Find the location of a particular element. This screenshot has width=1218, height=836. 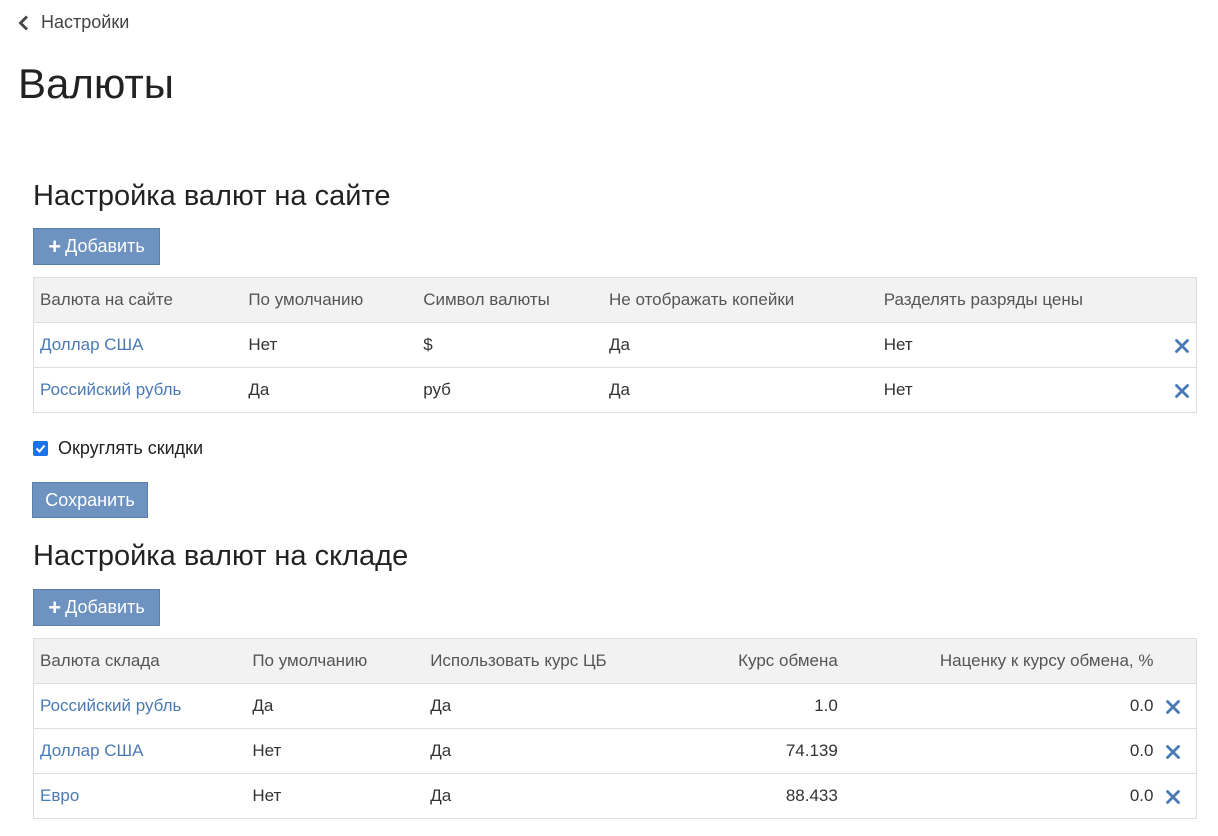

symbol-cell: руб is located at coordinates (510, 390).